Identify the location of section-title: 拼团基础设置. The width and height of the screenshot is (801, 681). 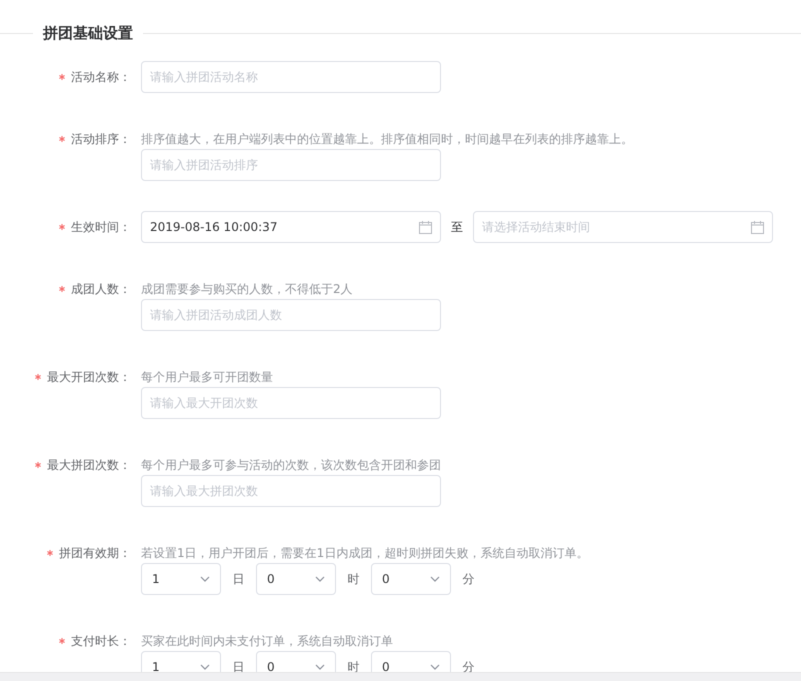
(88, 33).